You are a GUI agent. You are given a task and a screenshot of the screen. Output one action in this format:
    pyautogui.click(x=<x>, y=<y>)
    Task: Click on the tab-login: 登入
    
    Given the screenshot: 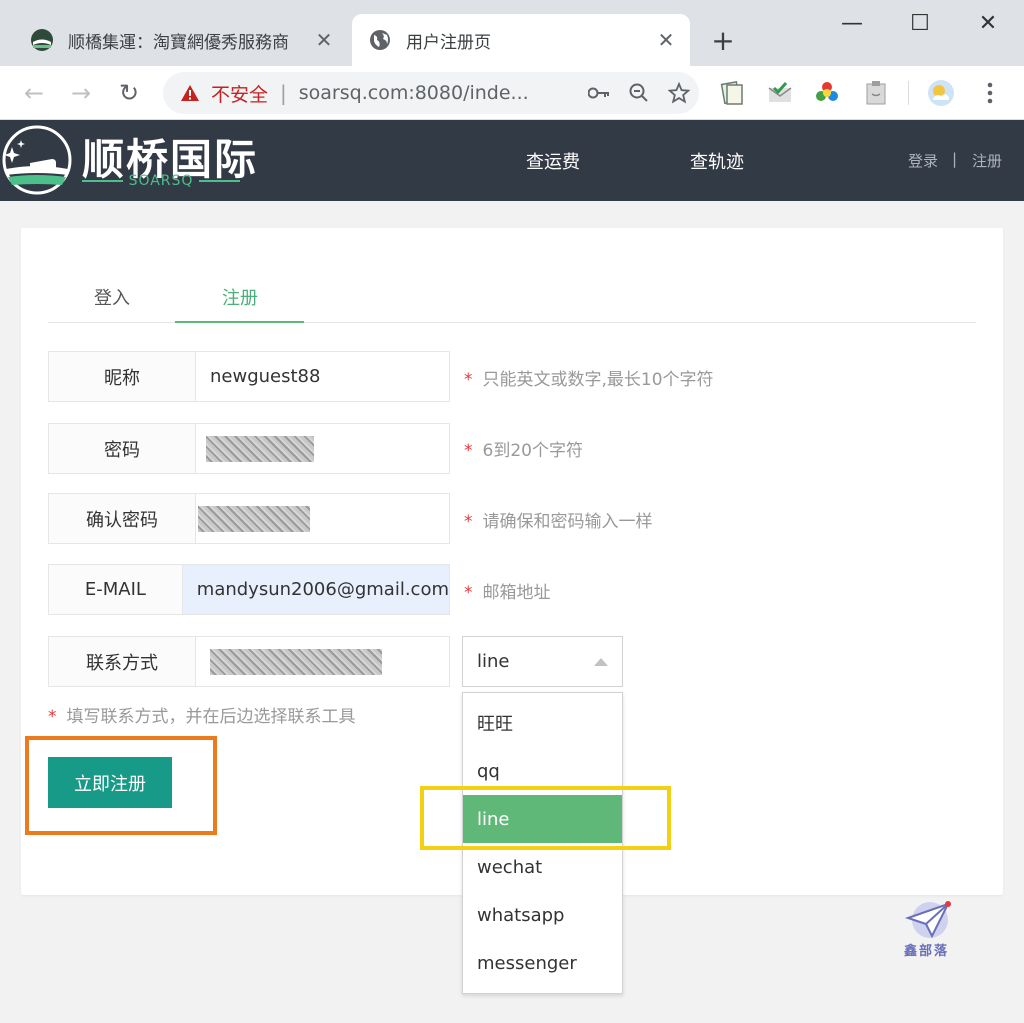 What is the action you would take?
    pyautogui.click(x=112, y=297)
    